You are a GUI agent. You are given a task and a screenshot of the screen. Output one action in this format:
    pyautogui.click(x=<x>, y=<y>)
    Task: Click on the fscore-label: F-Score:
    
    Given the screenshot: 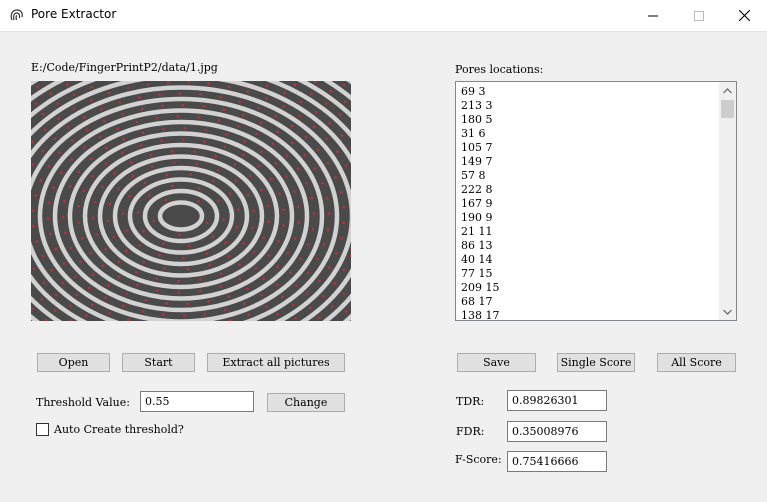 What is the action you would take?
    pyautogui.click(x=478, y=459)
    